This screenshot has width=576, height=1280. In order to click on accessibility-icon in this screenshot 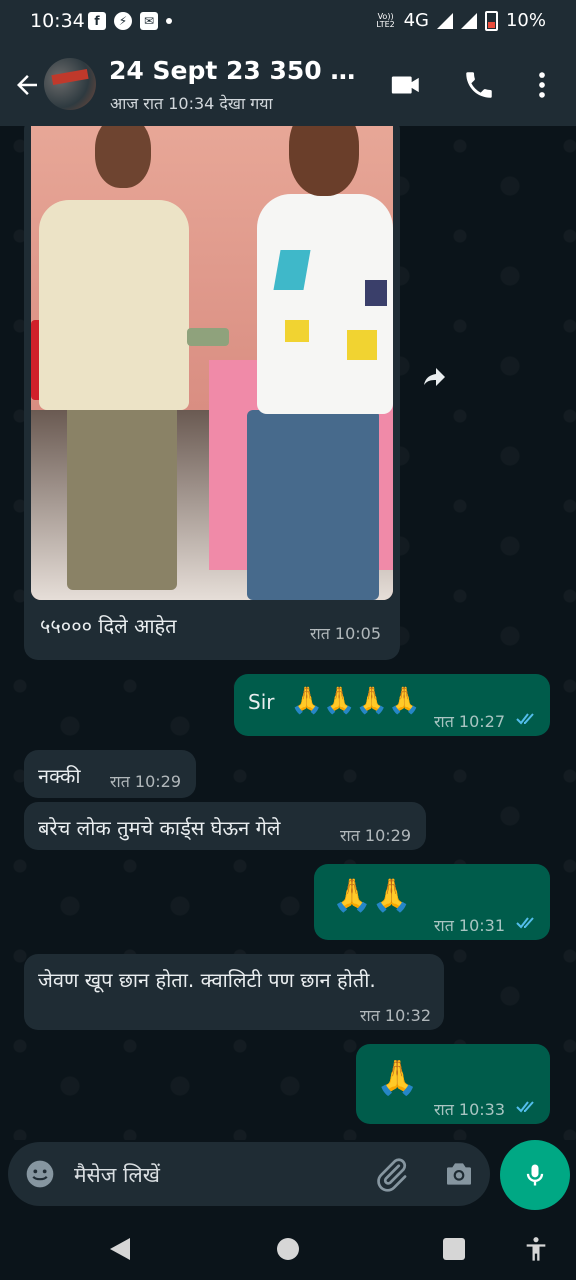, I will do `click(536, 1249)`.